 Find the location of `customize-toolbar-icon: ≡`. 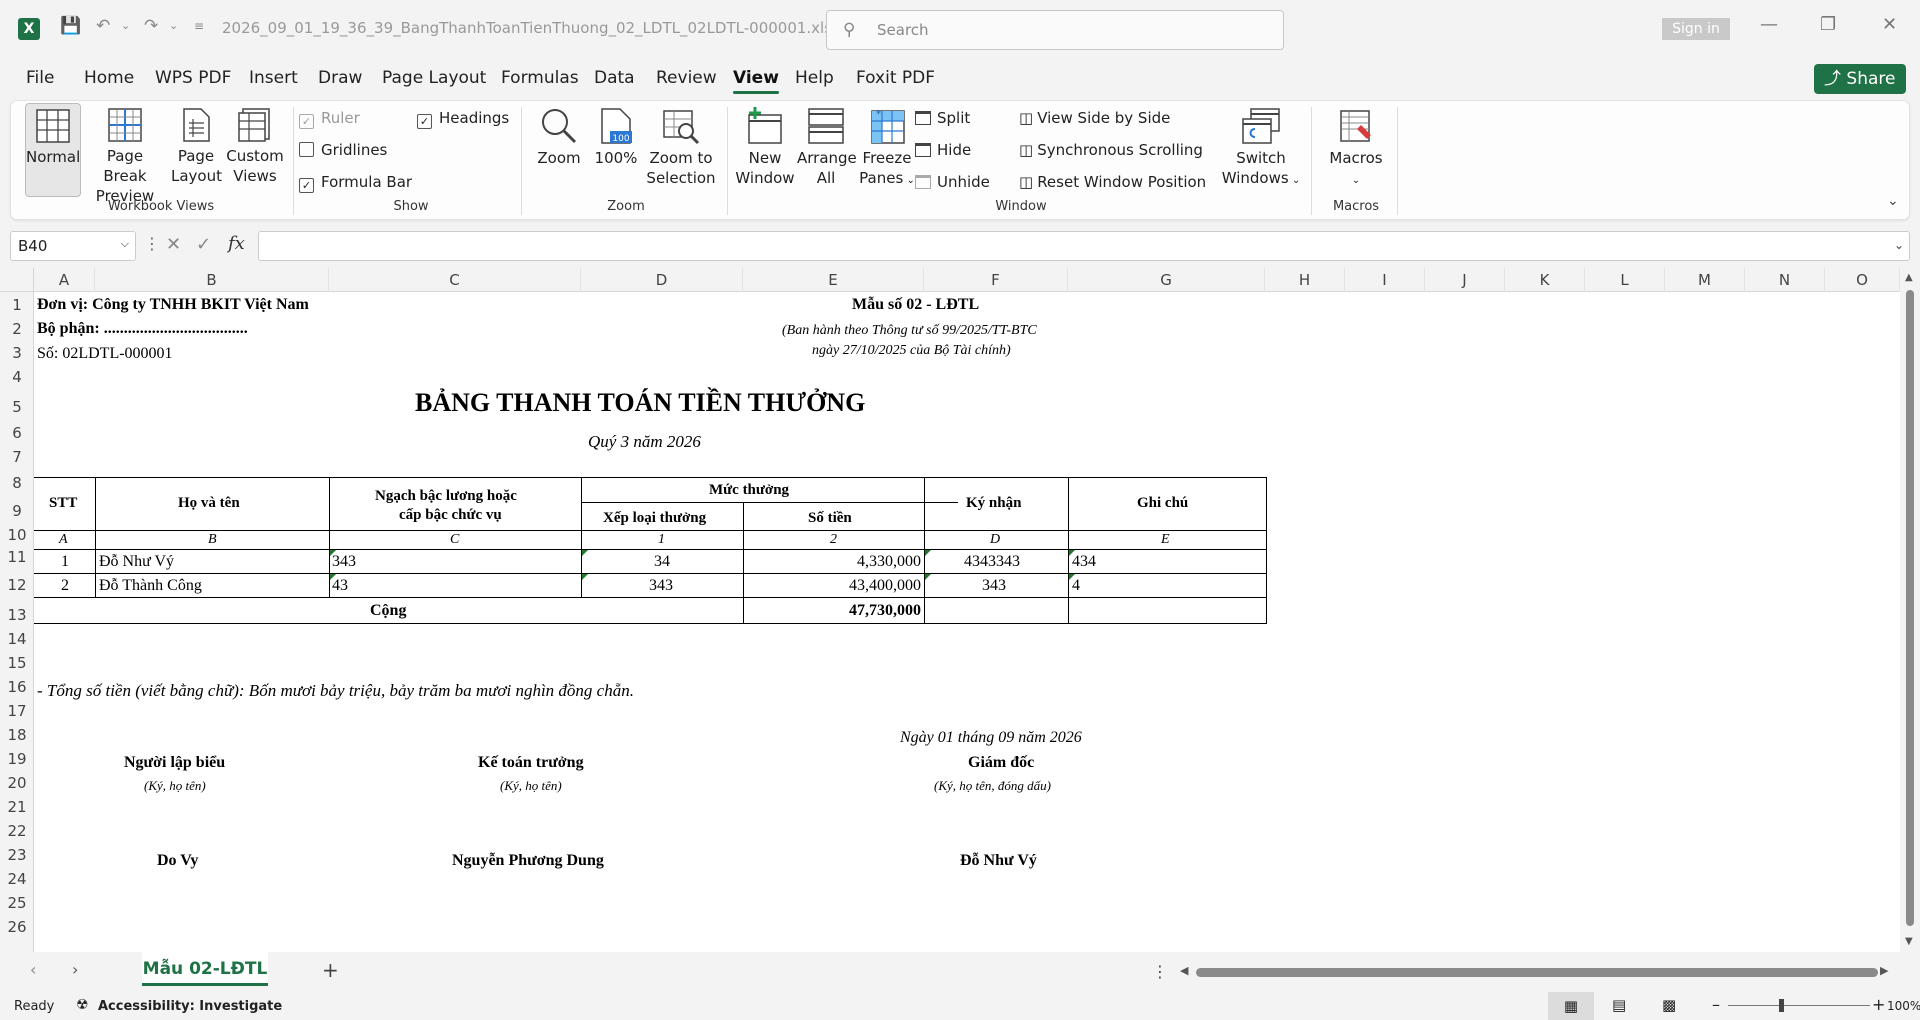

customize-toolbar-icon: ≡ is located at coordinates (199, 26).